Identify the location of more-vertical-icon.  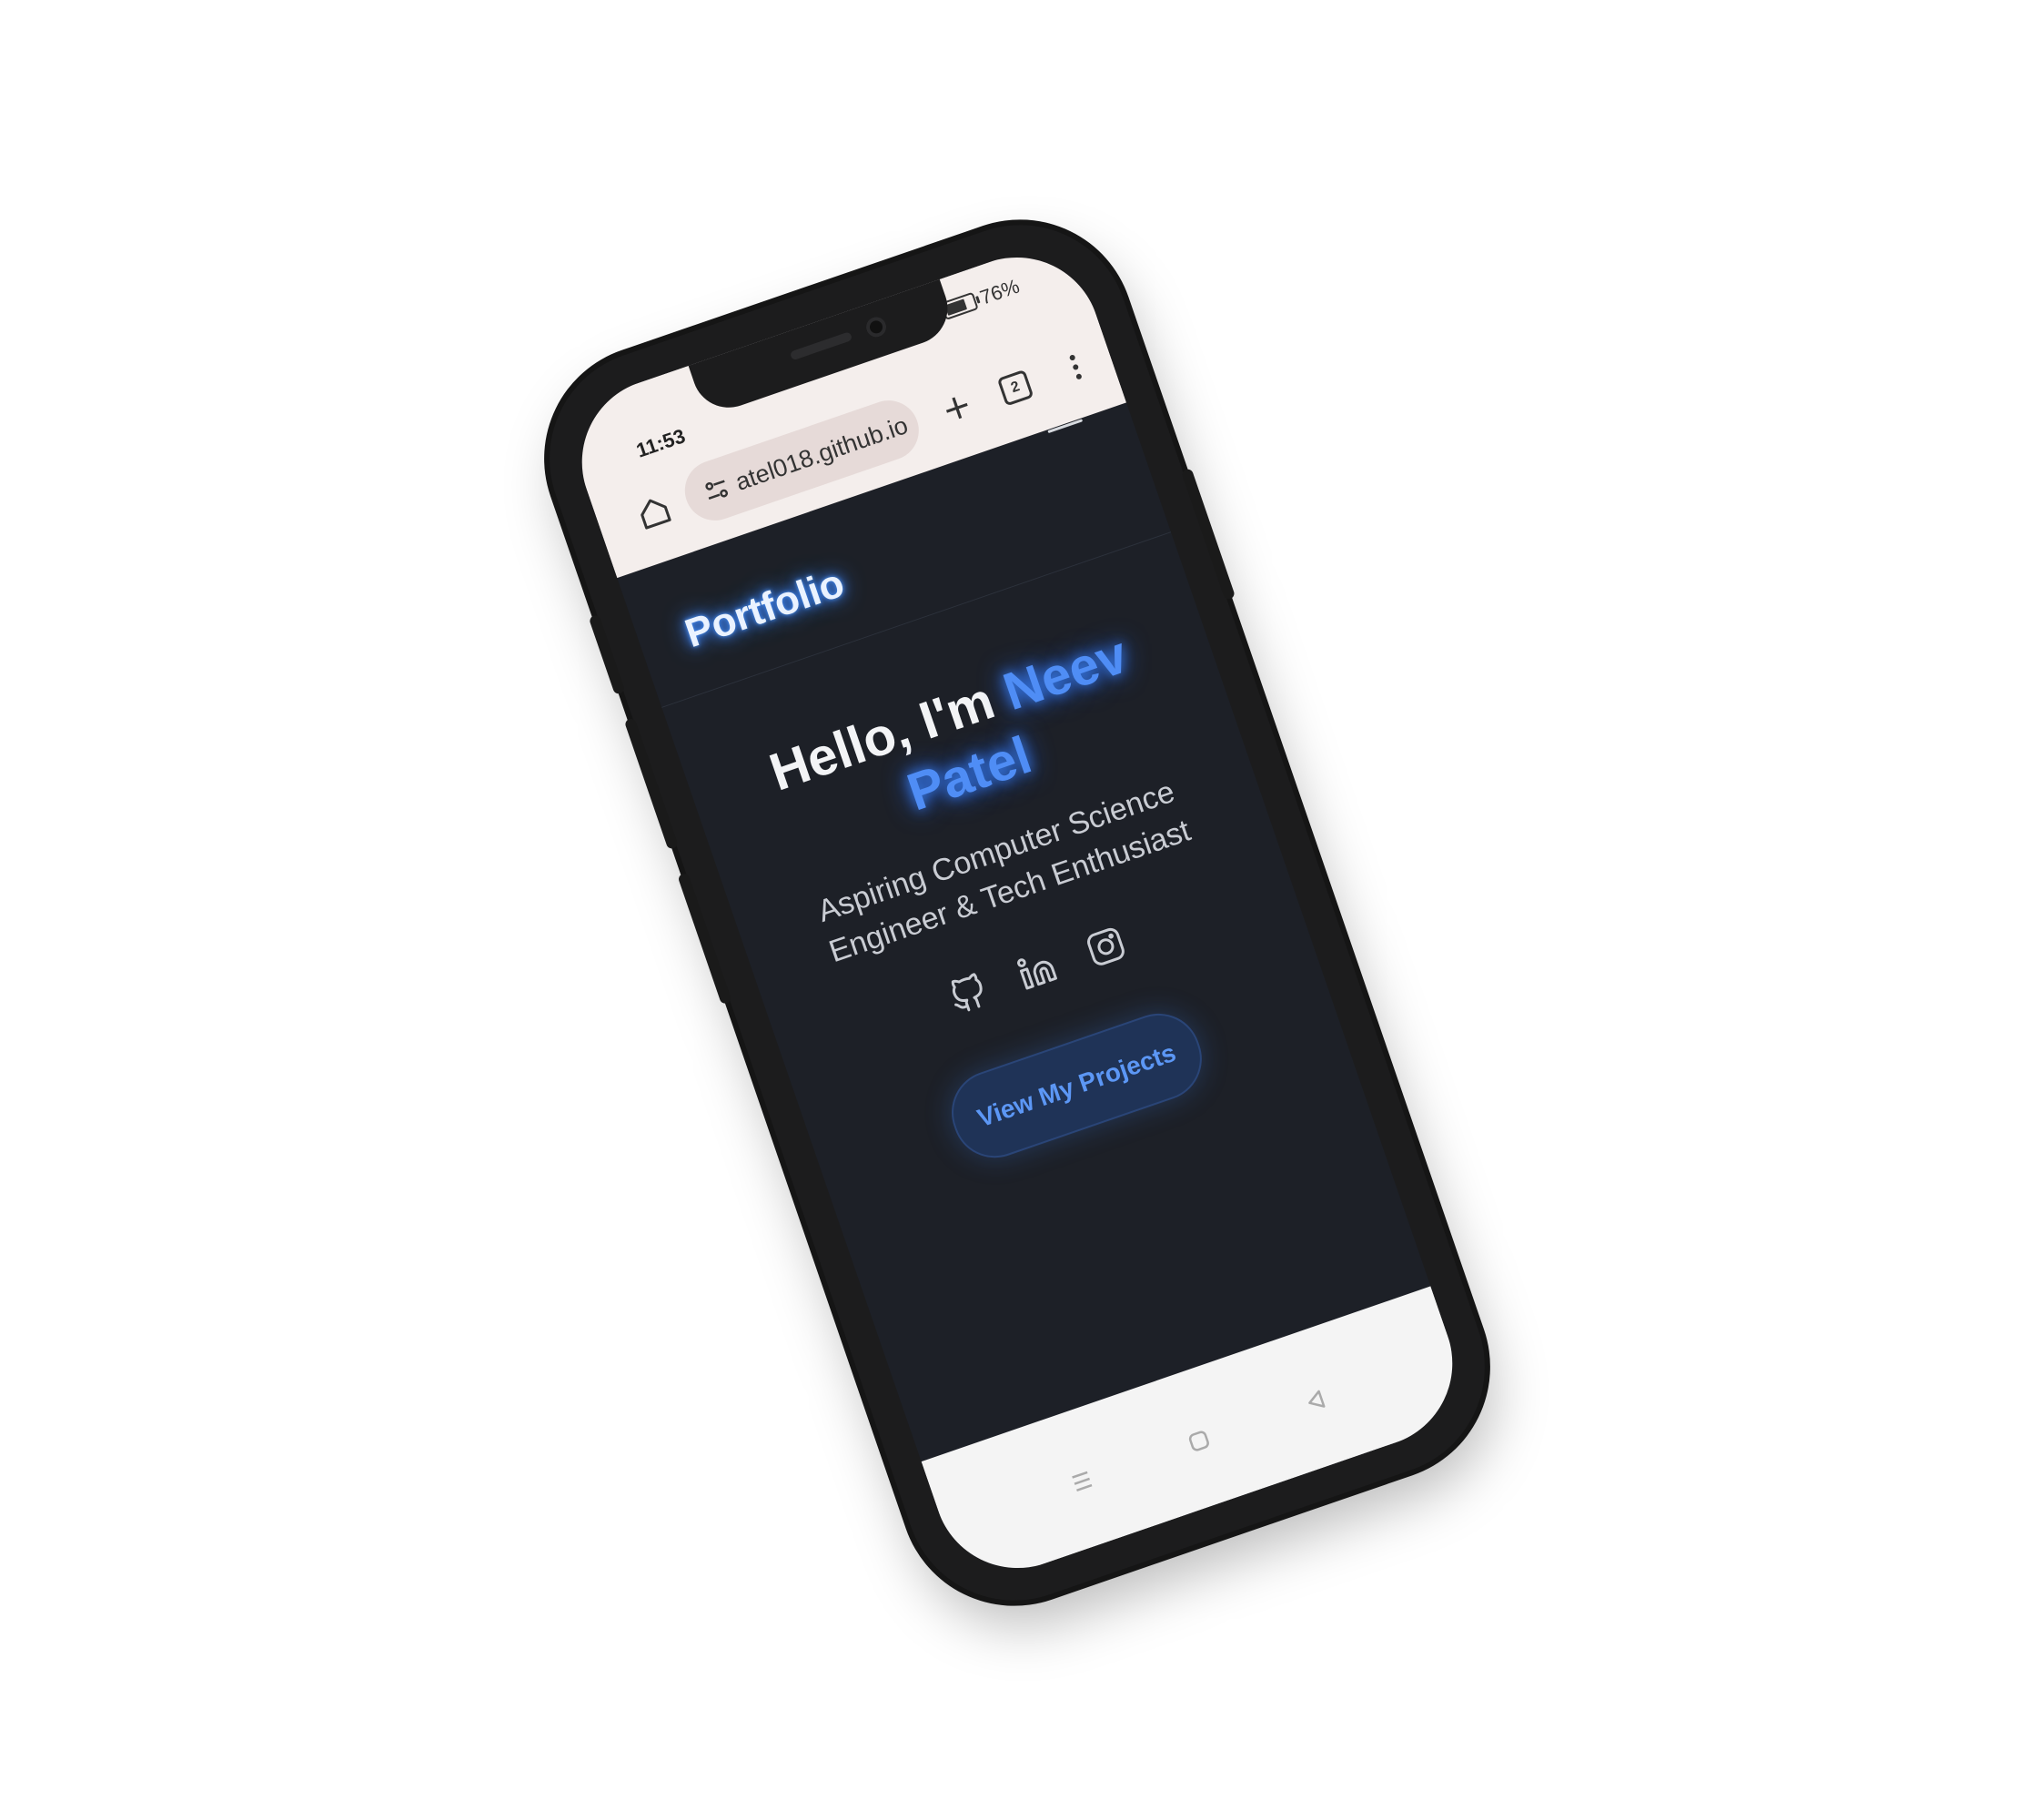
(1075, 367).